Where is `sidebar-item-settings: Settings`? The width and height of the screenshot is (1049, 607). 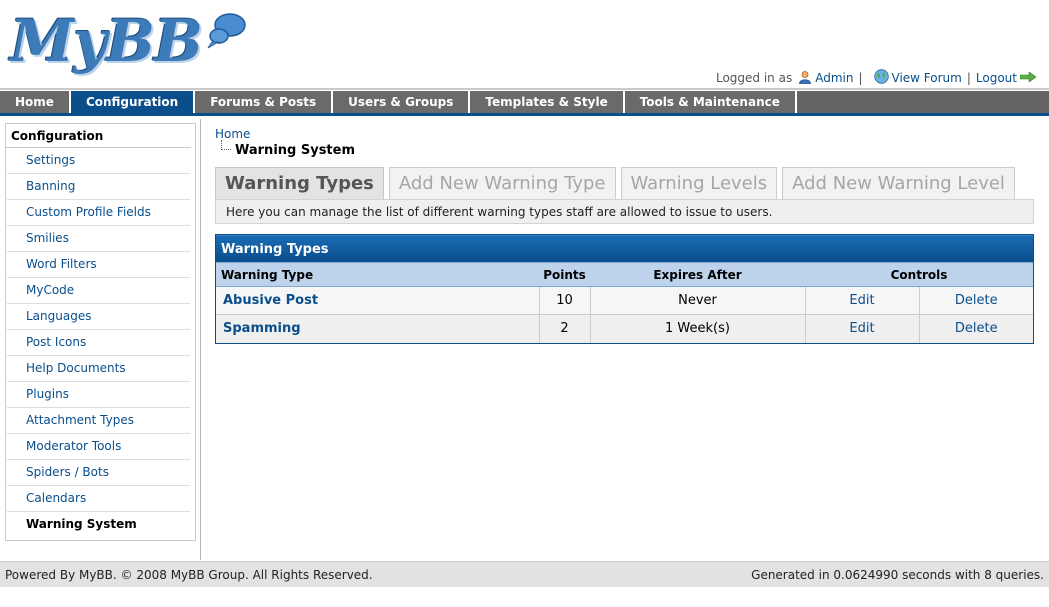 sidebar-item-settings: Settings is located at coordinates (98, 161).